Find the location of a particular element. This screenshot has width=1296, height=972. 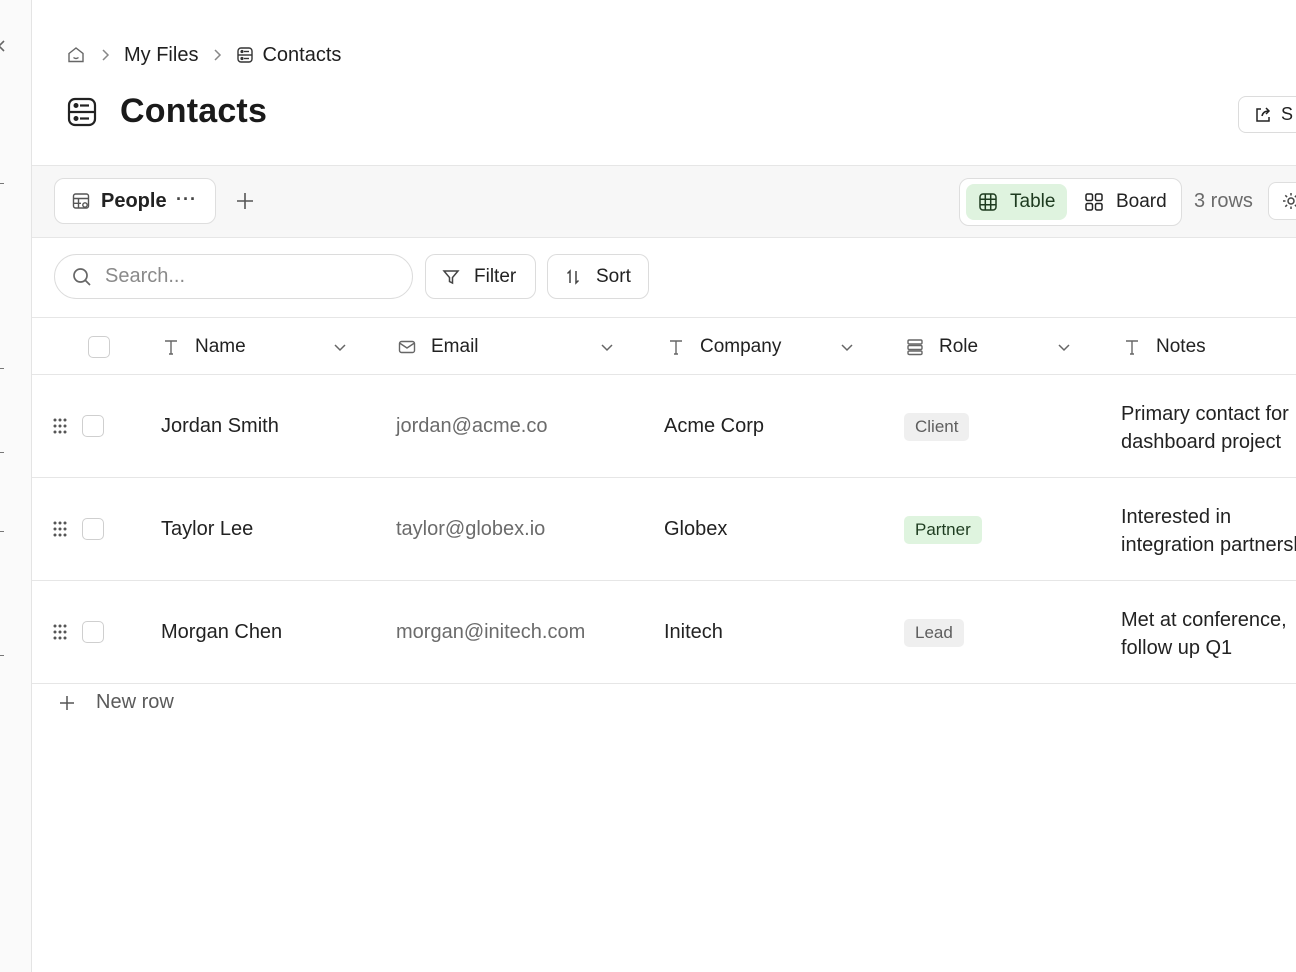

sort-button: Sort is located at coordinates (598, 276).